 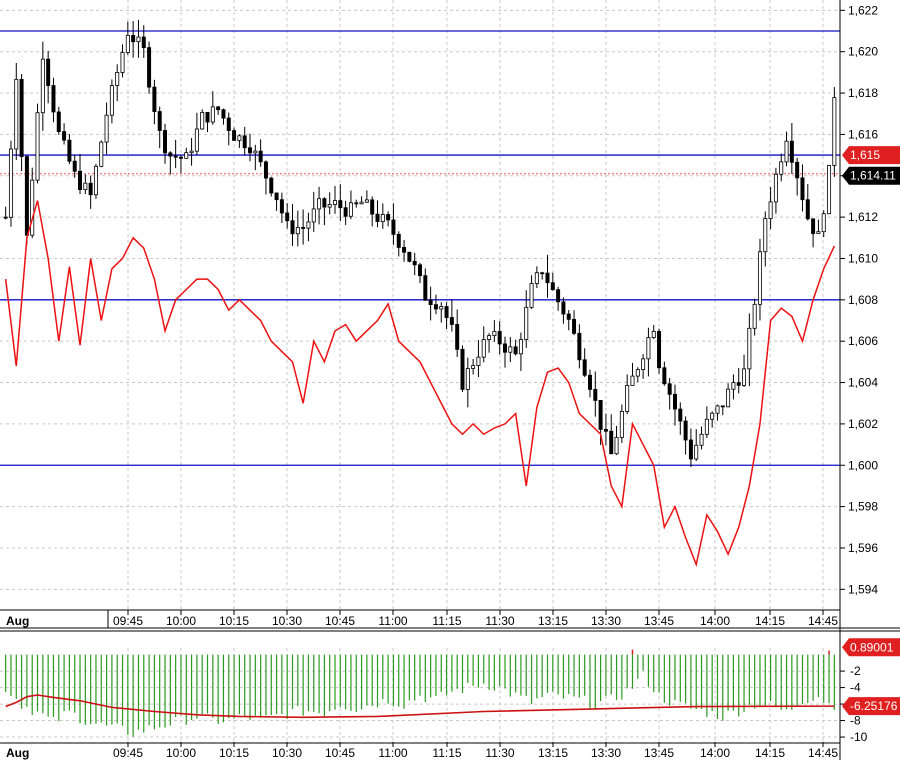 I want to click on price-tag: 1,614.11, so click(x=871, y=175).